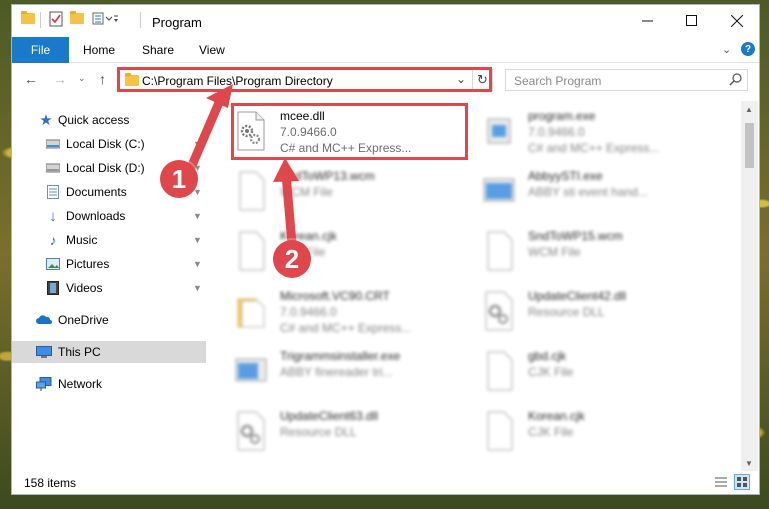  What do you see at coordinates (44, 384) in the screenshot?
I see `network-icon` at bounding box center [44, 384].